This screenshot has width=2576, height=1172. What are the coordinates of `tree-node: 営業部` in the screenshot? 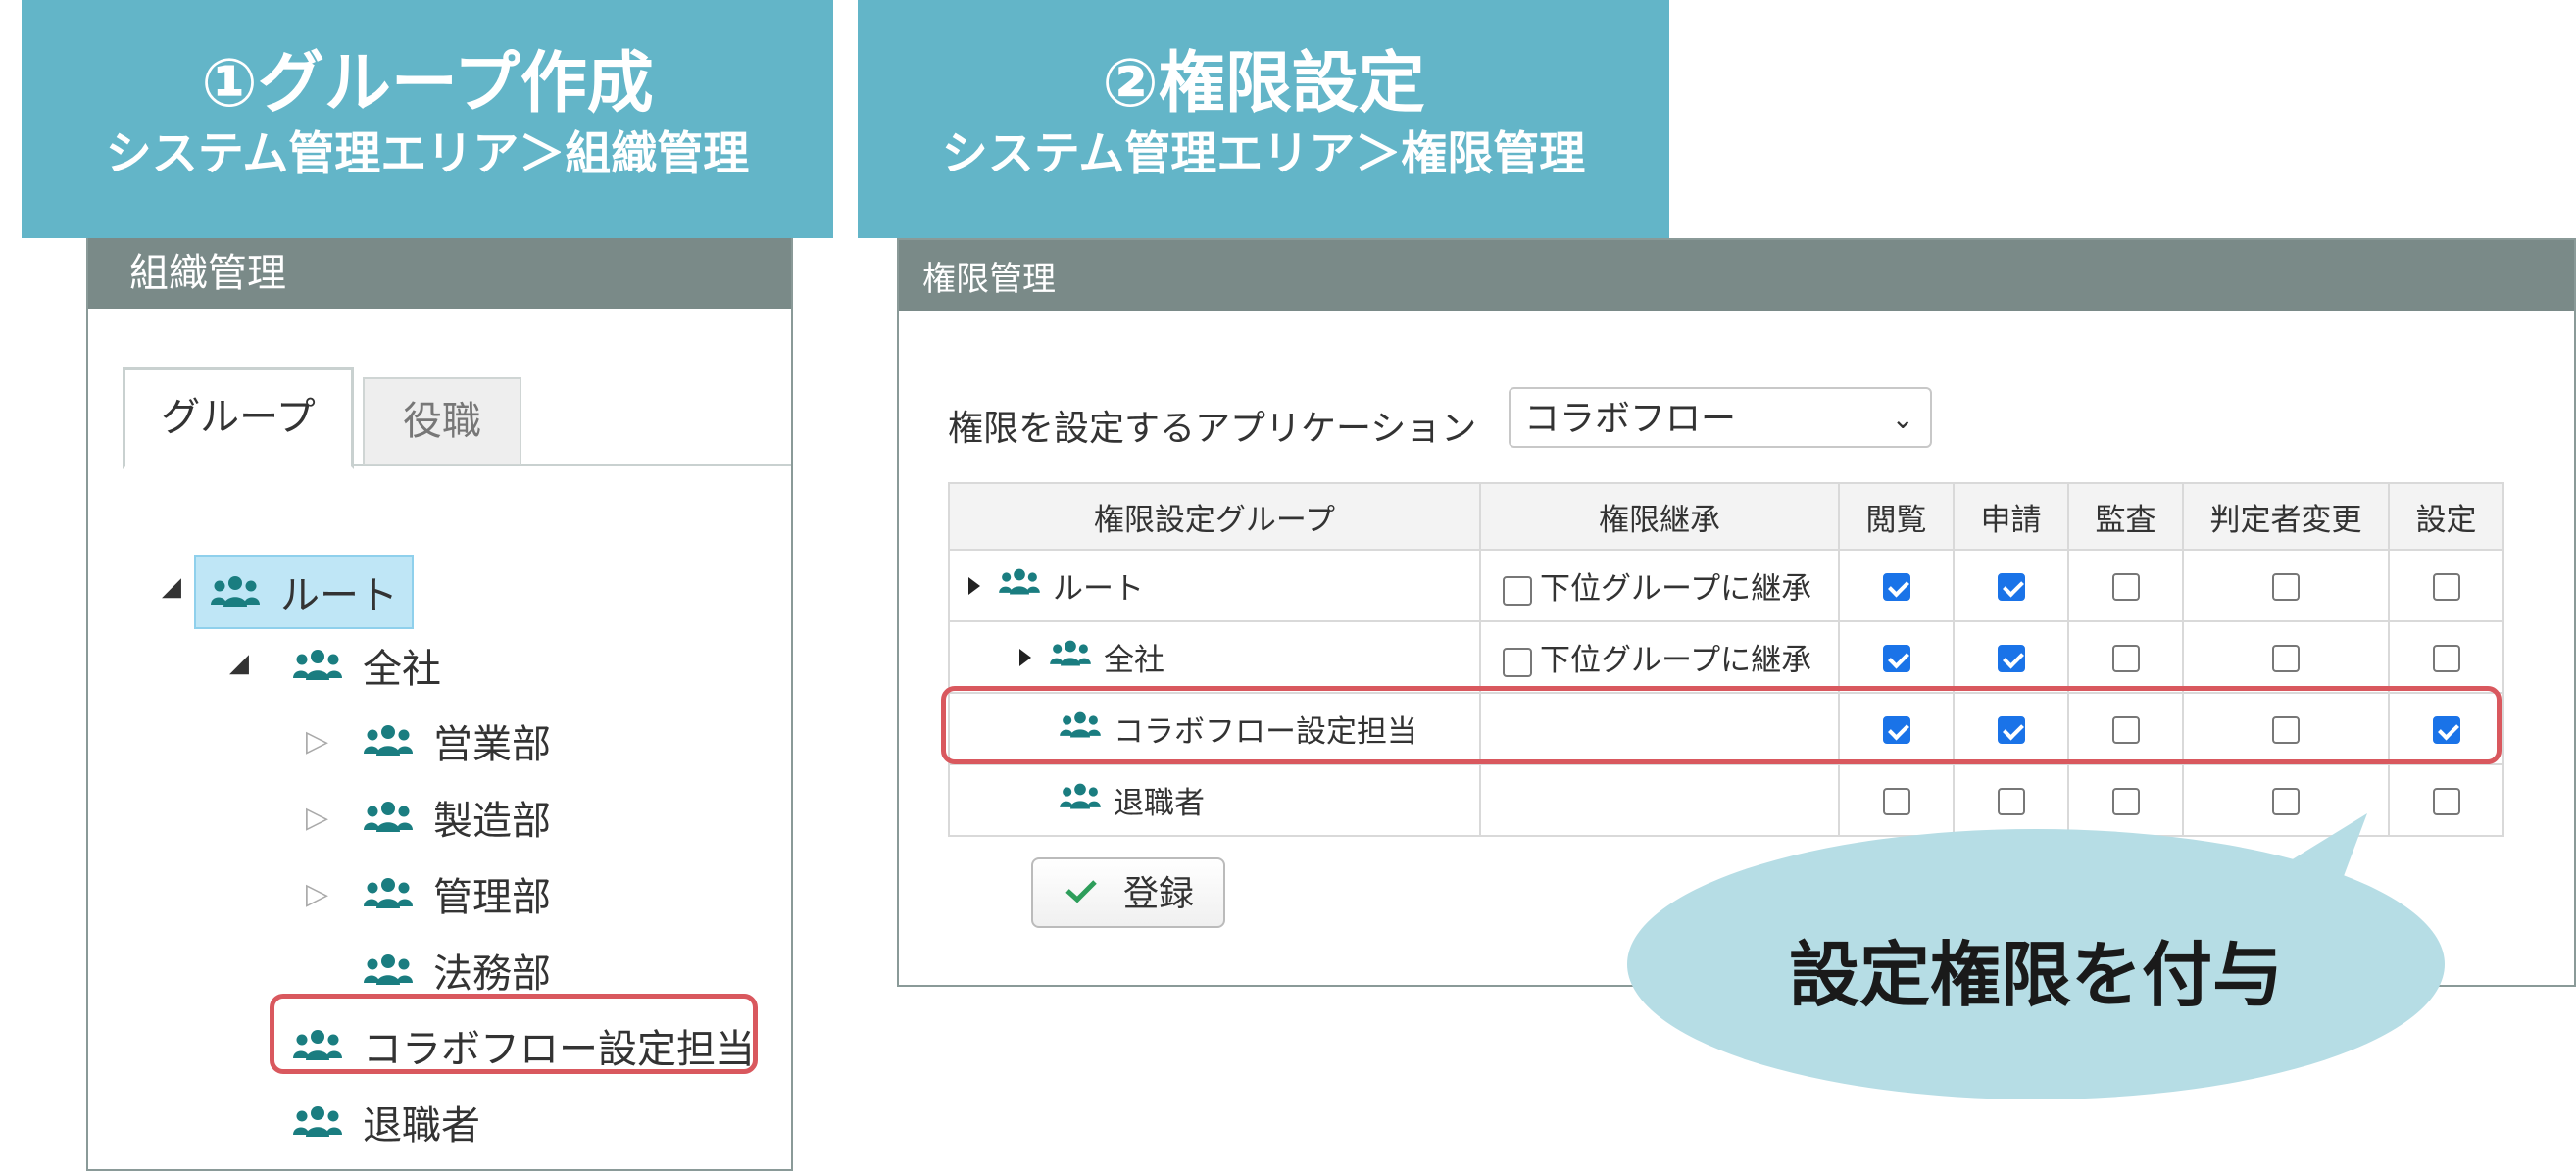 It's located at (457, 741).